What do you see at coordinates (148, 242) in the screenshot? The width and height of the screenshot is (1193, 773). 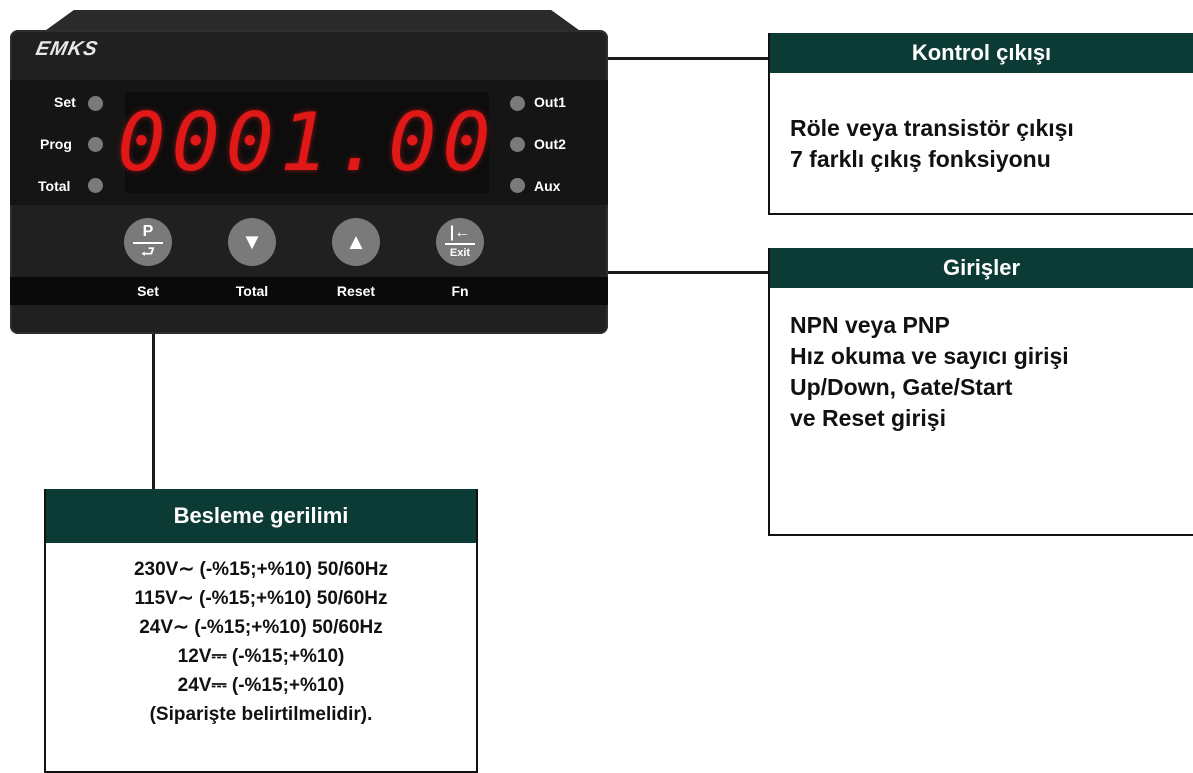 I see `set-button: P ⮐` at bounding box center [148, 242].